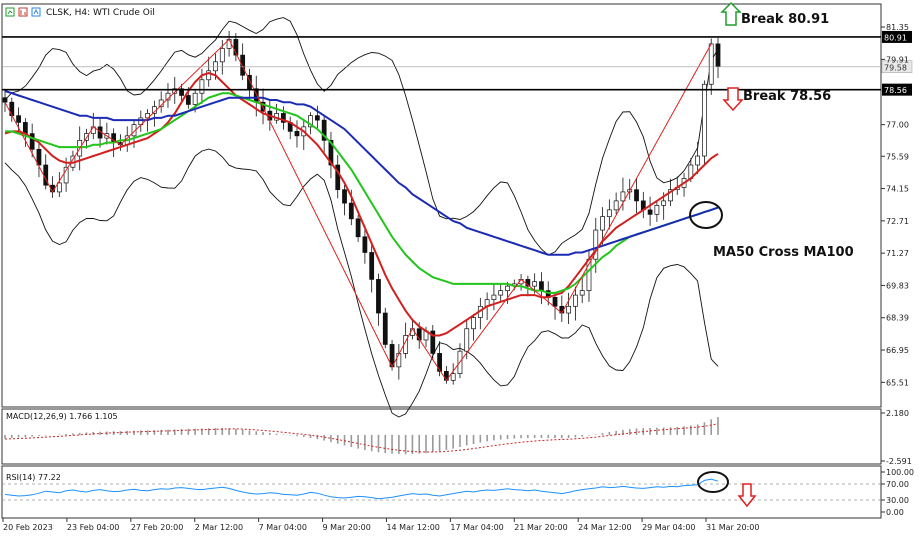 The width and height of the screenshot is (923, 538). What do you see at coordinates (897, 318) in the screenshot?
I see `price-tick-label: 68.39` at bounding box center [897, 318].